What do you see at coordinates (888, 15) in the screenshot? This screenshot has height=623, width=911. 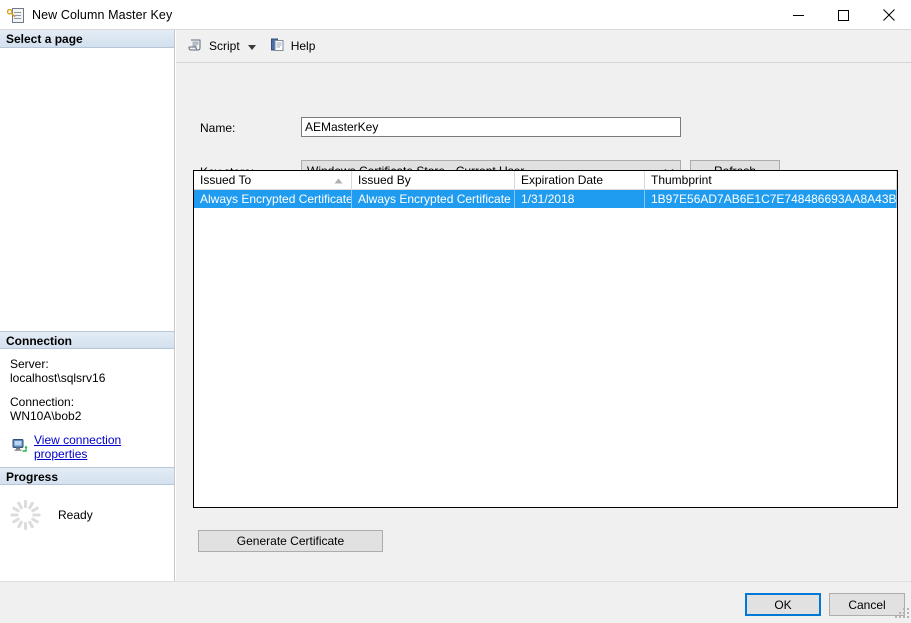 I see `close-button` at bounding box center [888, 15].